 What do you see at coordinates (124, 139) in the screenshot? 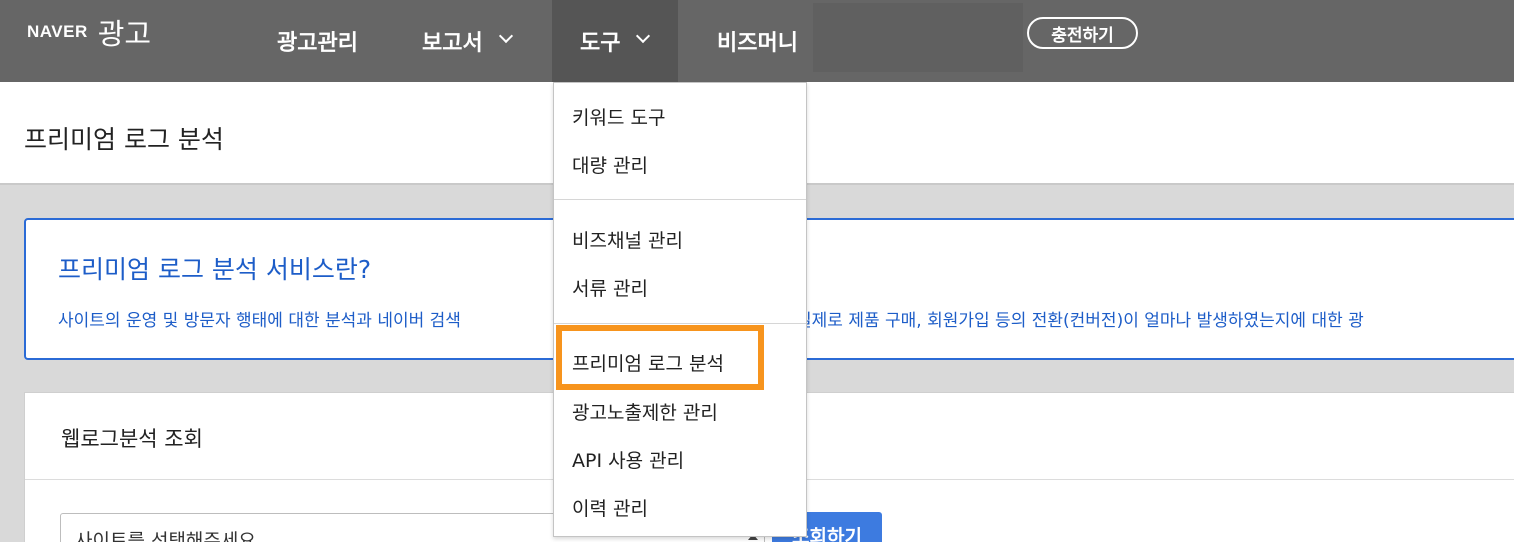
I see `page-title: 프리미엄 로그 분석` at bounding box center [124, 139].